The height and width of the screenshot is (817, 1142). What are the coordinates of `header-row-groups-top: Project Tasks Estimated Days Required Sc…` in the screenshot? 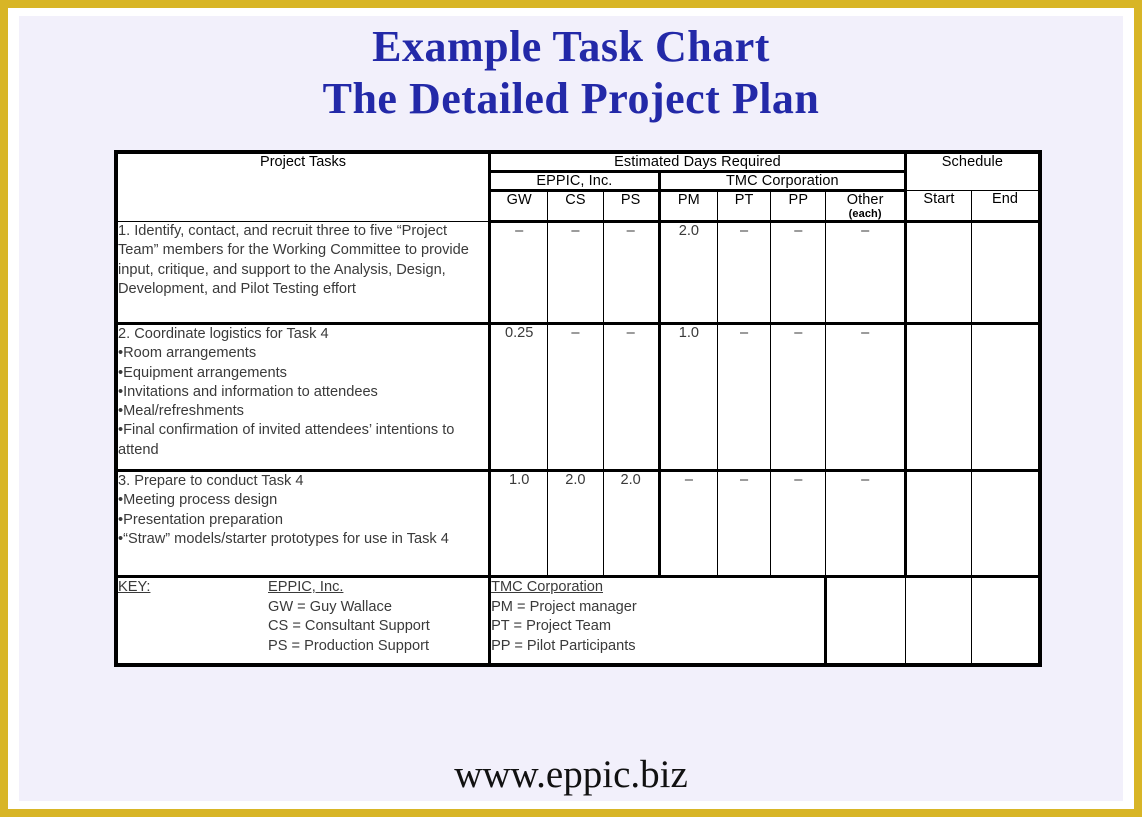 It's located at (578, 186).